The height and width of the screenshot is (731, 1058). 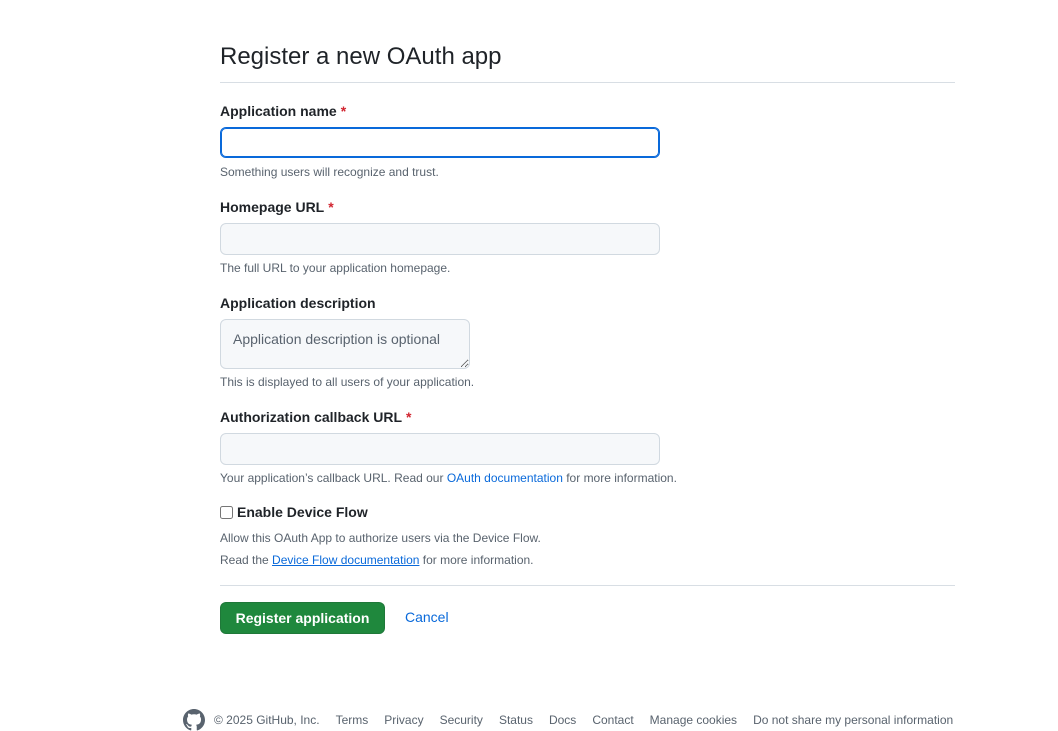 I want to click on footer-link-contact: Contact, so click(x=612, y=720).